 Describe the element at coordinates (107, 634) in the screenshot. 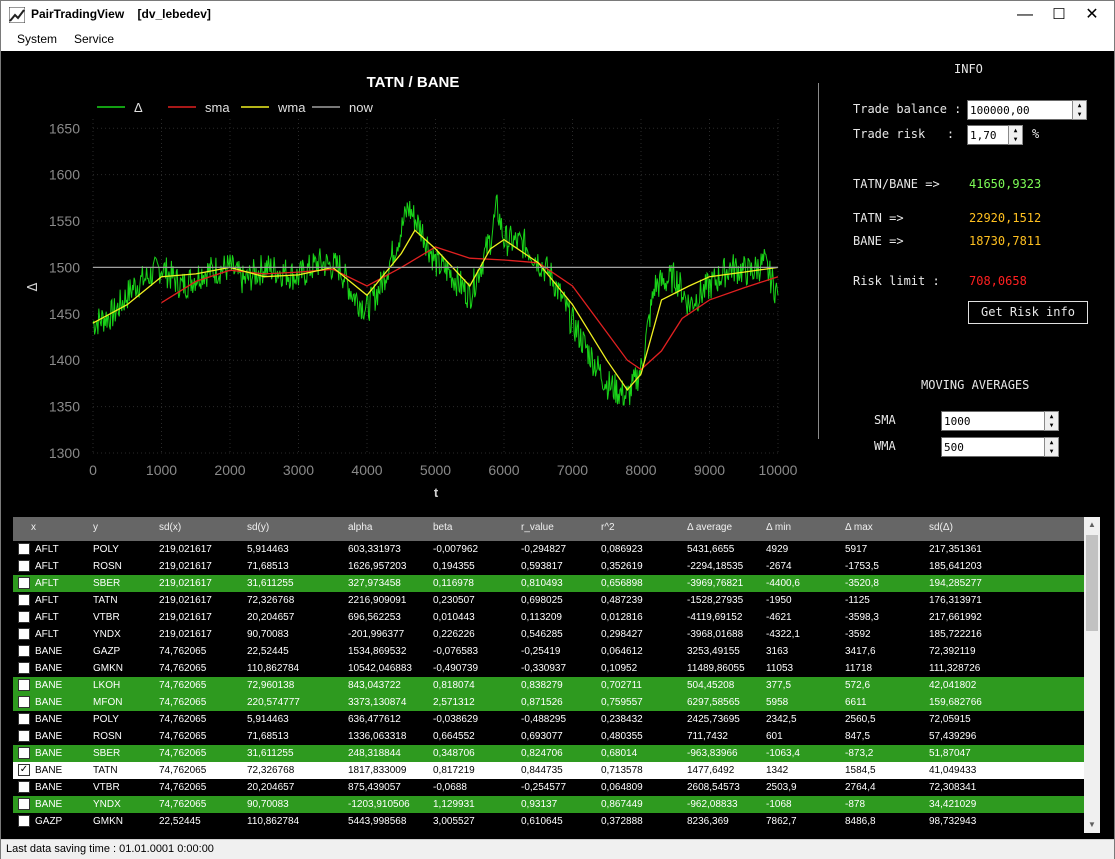

I see `table-cell: YNDX` at that location.